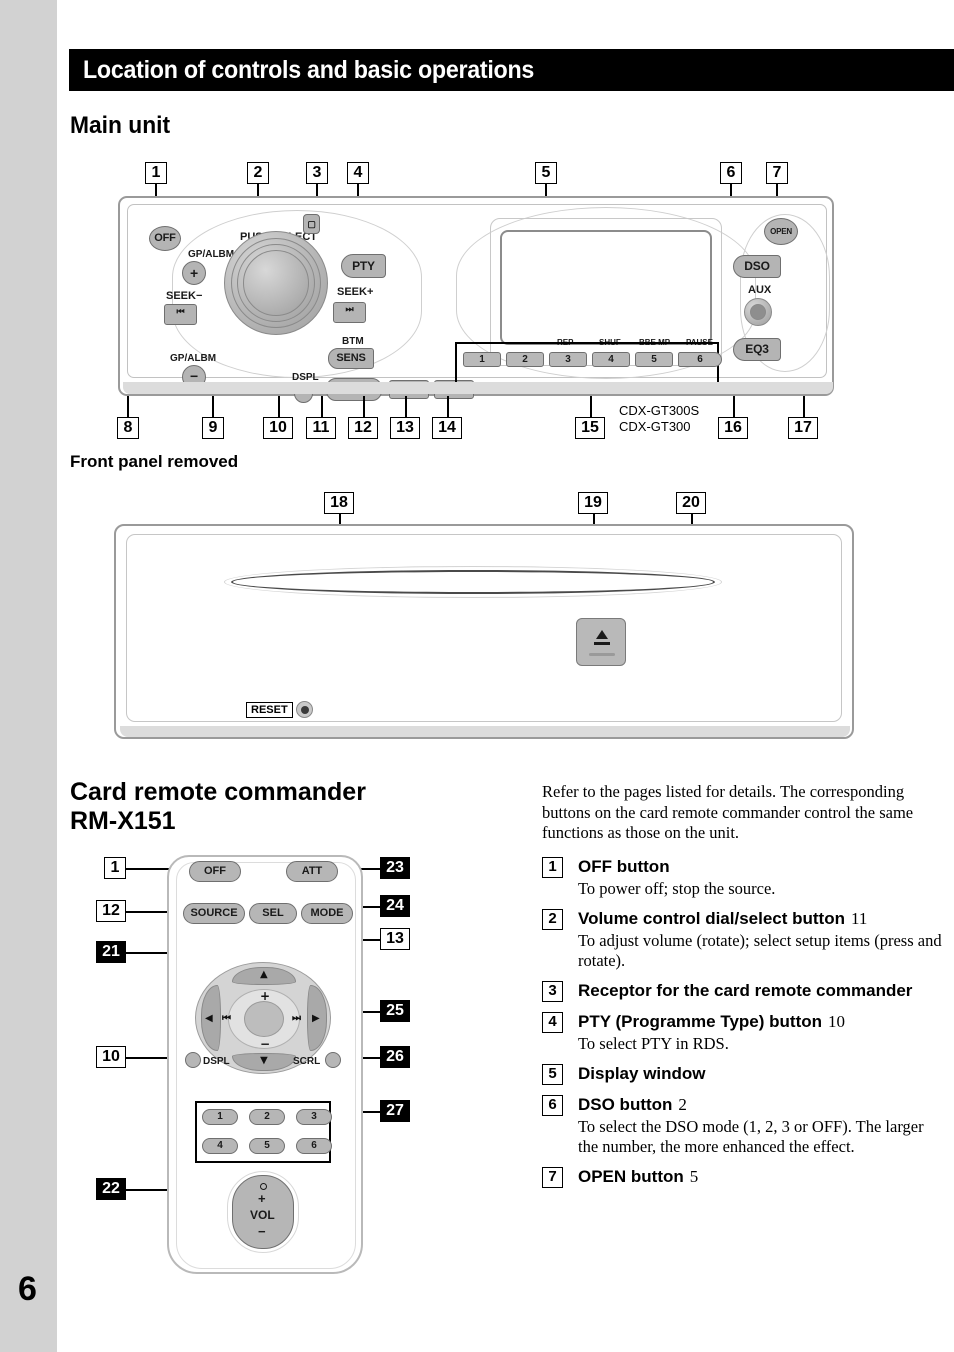 The height and width of the screenshot is (1352, 954). I want to click on model-label-gt300: CDX-GT300, so click(655, 426).